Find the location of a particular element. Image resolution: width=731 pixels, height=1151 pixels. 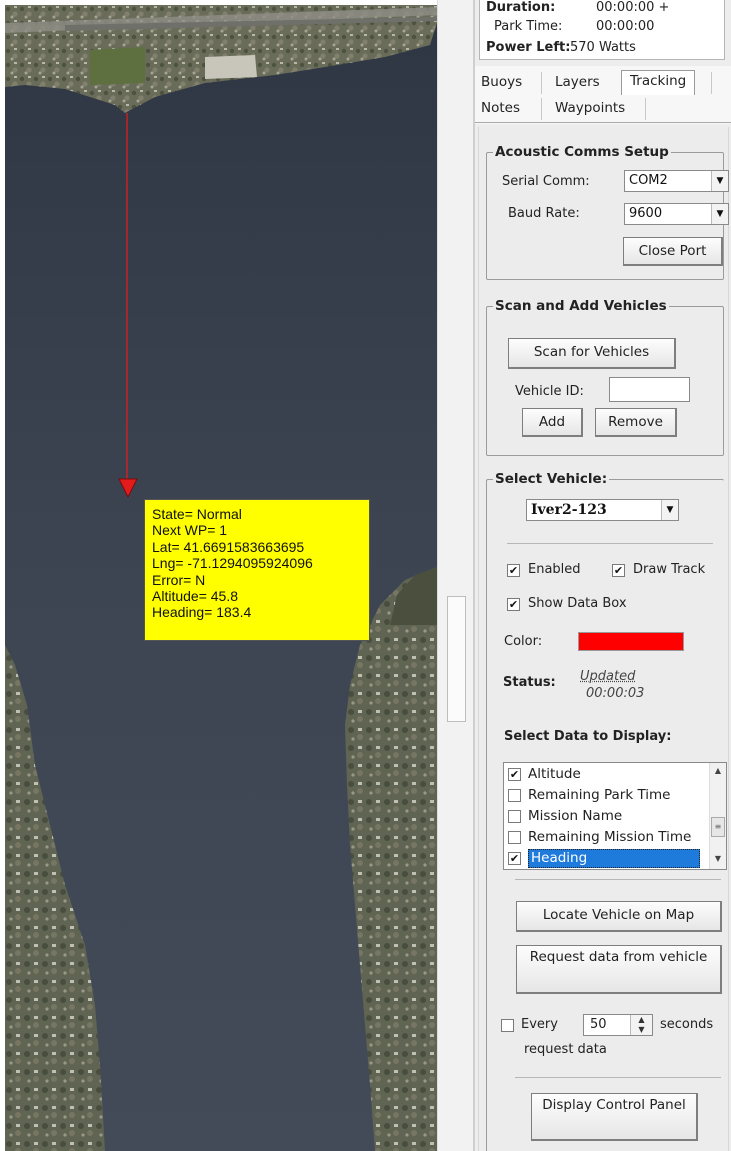

power-left-label: Power Left: is located at coordinates (528, 47).